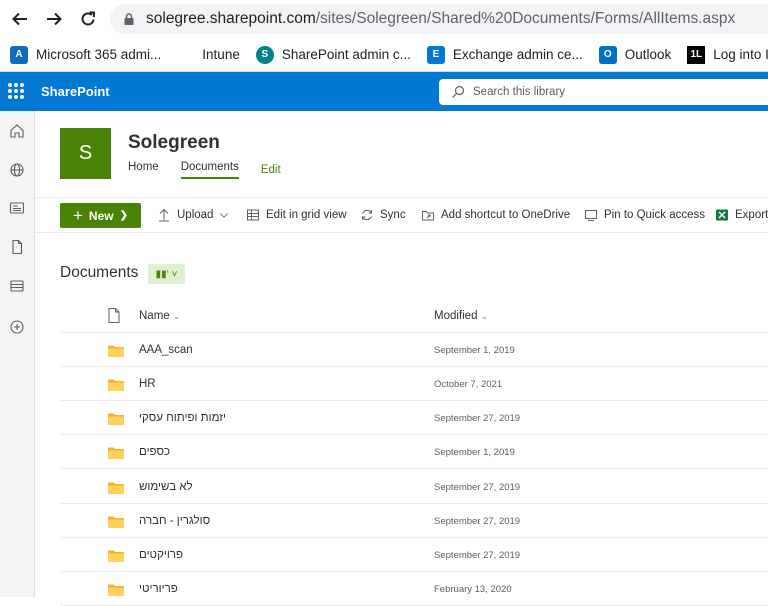 This screenshot has height=606, width=768. I want to click on bookmark-outlook: O Outlook, so click(635, 54).